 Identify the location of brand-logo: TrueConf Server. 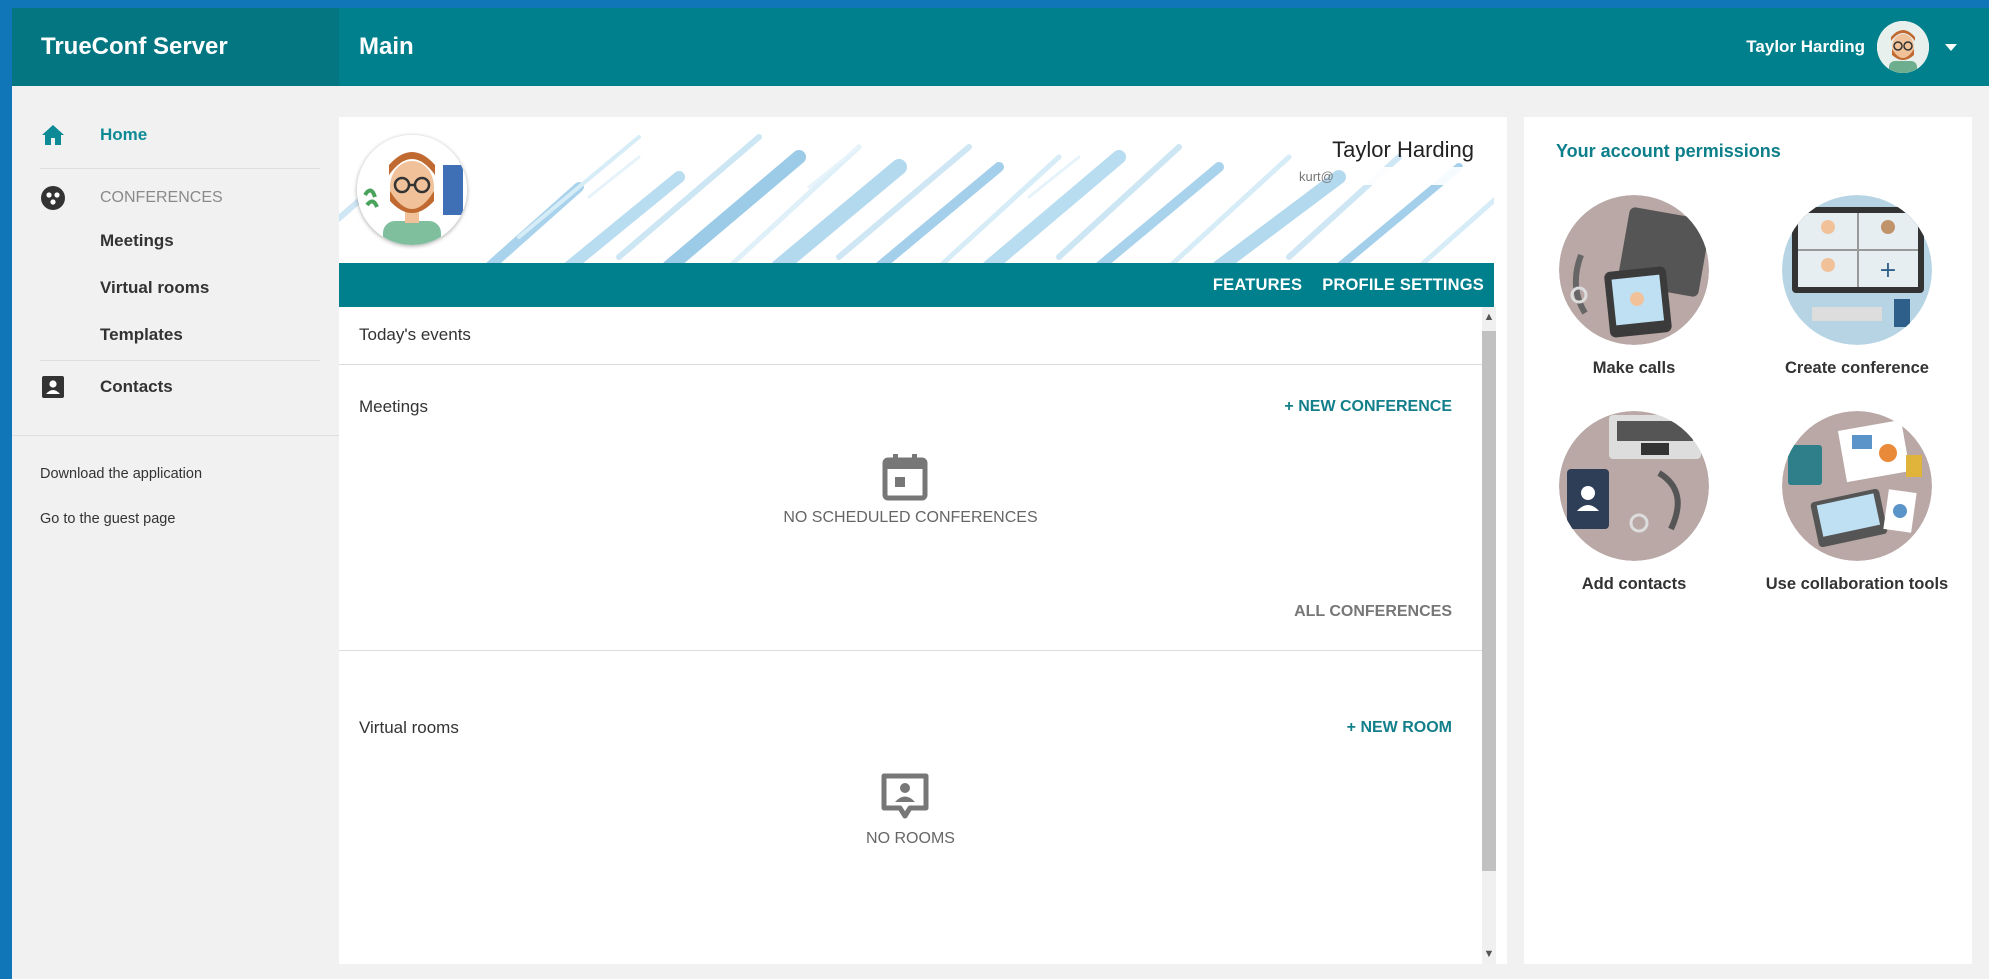
(175, 47).